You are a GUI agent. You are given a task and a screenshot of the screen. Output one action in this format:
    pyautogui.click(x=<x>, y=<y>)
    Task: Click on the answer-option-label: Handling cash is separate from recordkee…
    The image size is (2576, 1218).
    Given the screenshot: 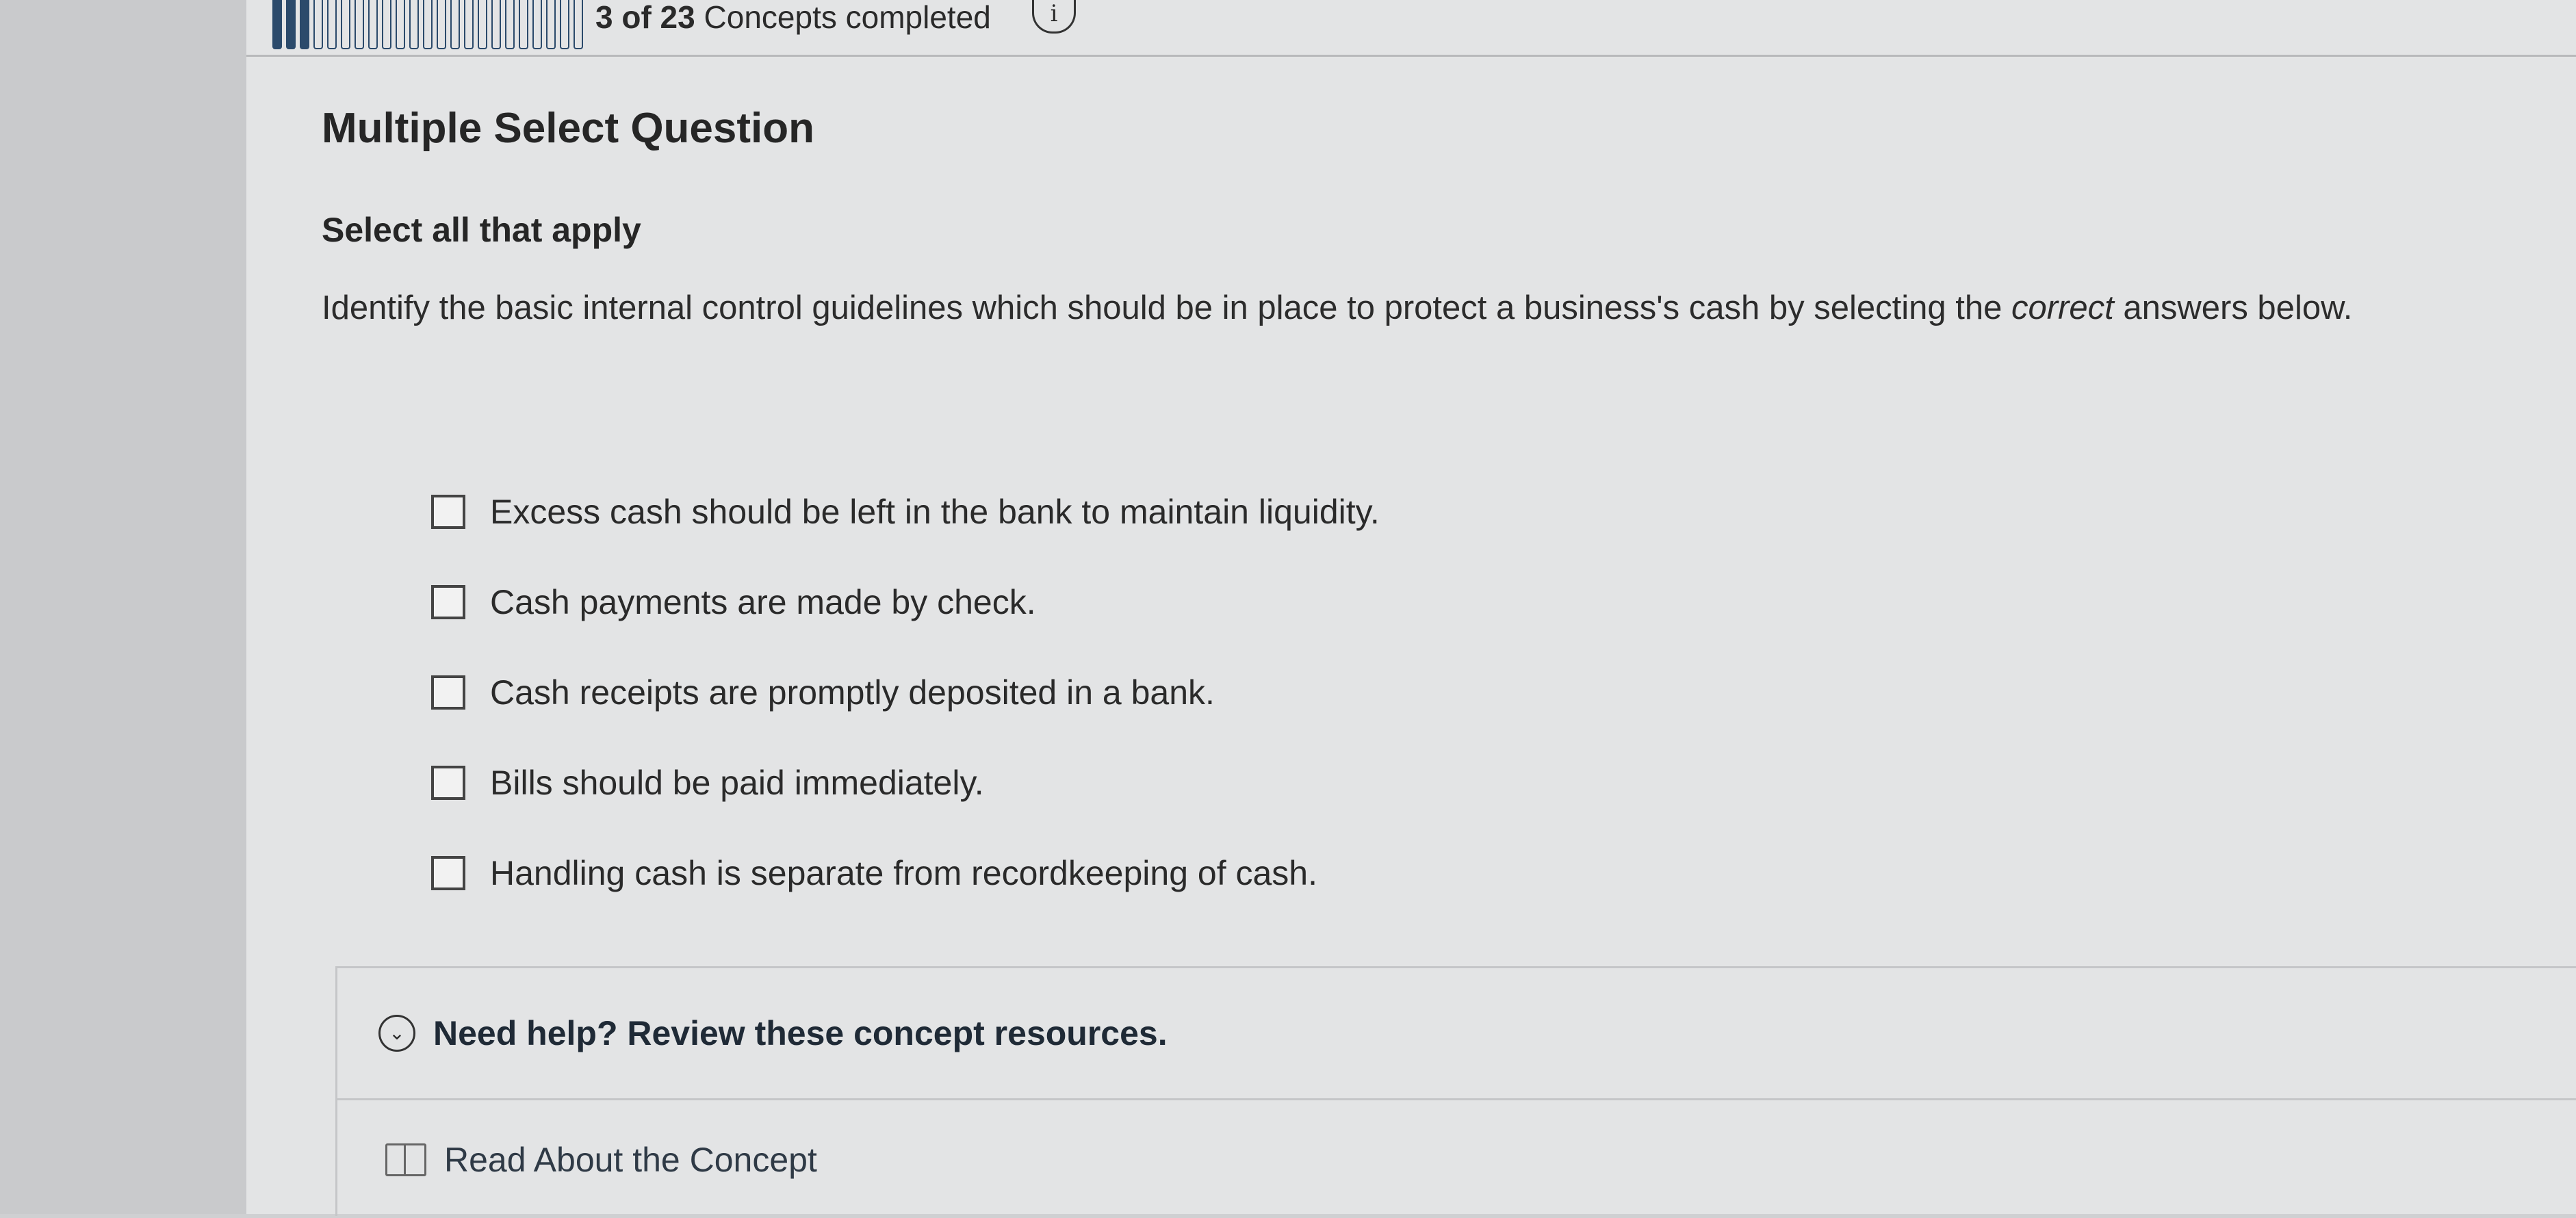 What is the action you would take?
    pyautogui.click(x=903, y=873)
    